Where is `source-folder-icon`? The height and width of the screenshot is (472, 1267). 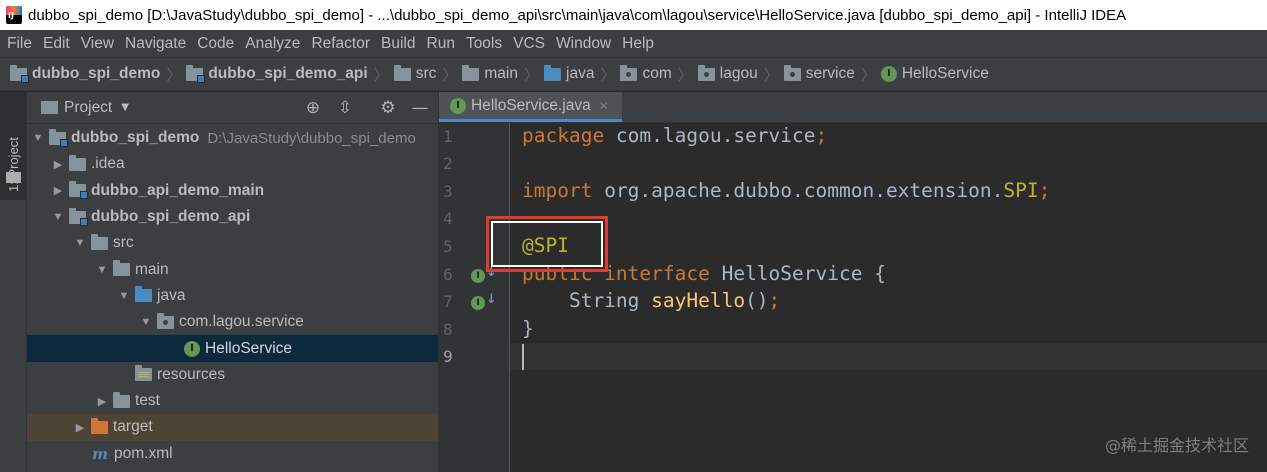
source-folder-icon is located at coordinates (553, 72).